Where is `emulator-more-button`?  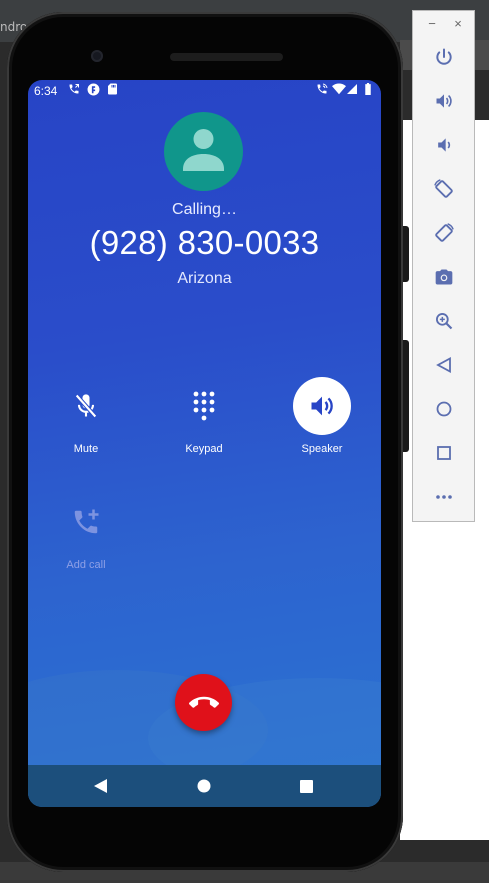 emulator-more-button is located at coordinates (444, 497).